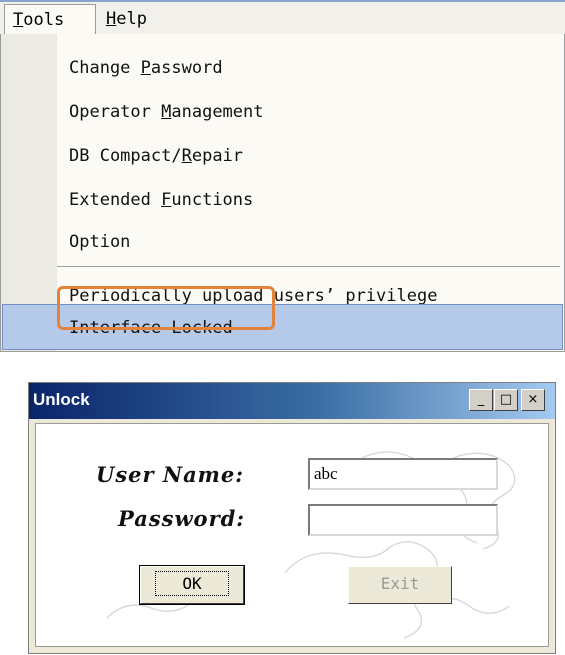  What do you see at coordinates (292, 401) in the screenshot?
I see `dialog-title-bar: Unlock _ □ ×` at bounding box center [292, 401].